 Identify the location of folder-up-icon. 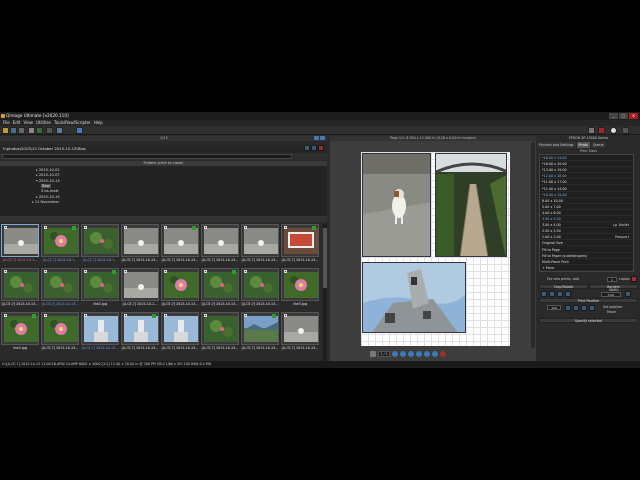
(307, 148).